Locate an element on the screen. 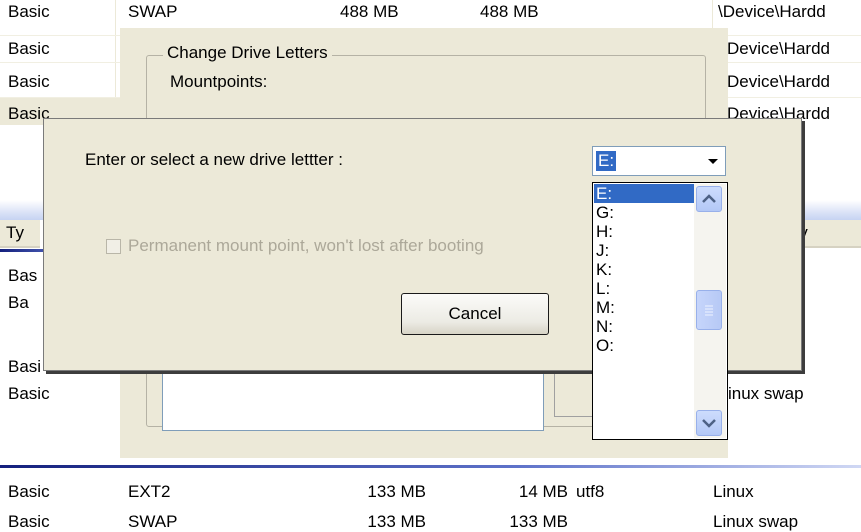 The image size is (861, 532). permanent-mount-checkbox is located at coordinates (113, 246).